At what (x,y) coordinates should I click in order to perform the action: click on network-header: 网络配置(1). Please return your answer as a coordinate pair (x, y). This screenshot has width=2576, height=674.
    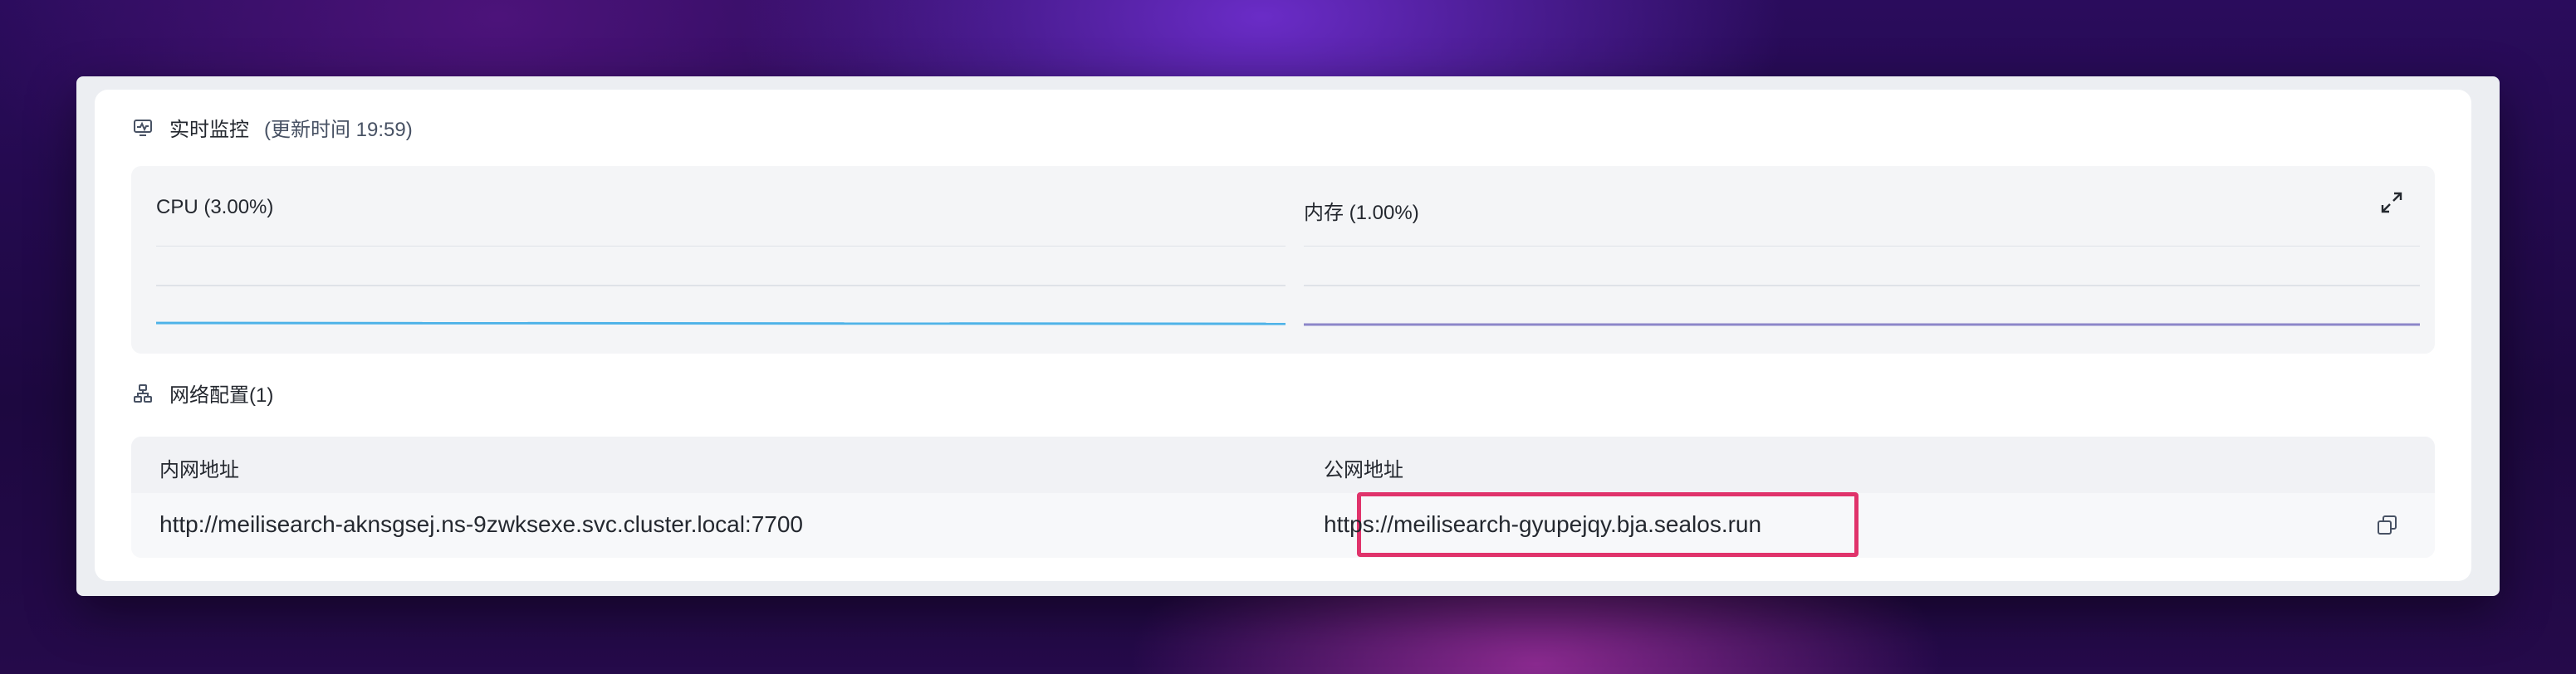
    Looking at the image, I should click on (202, 394).